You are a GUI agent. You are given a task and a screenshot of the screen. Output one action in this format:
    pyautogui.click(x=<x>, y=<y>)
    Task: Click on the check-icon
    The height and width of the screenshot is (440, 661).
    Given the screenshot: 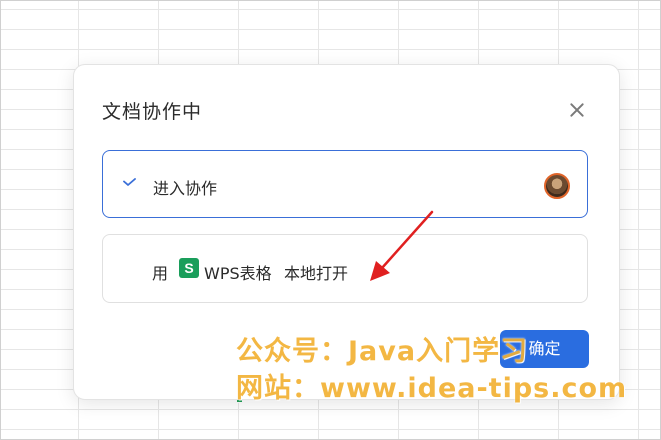 What is the action you would take?
    pyautogui.click(x=129, y=182)
    